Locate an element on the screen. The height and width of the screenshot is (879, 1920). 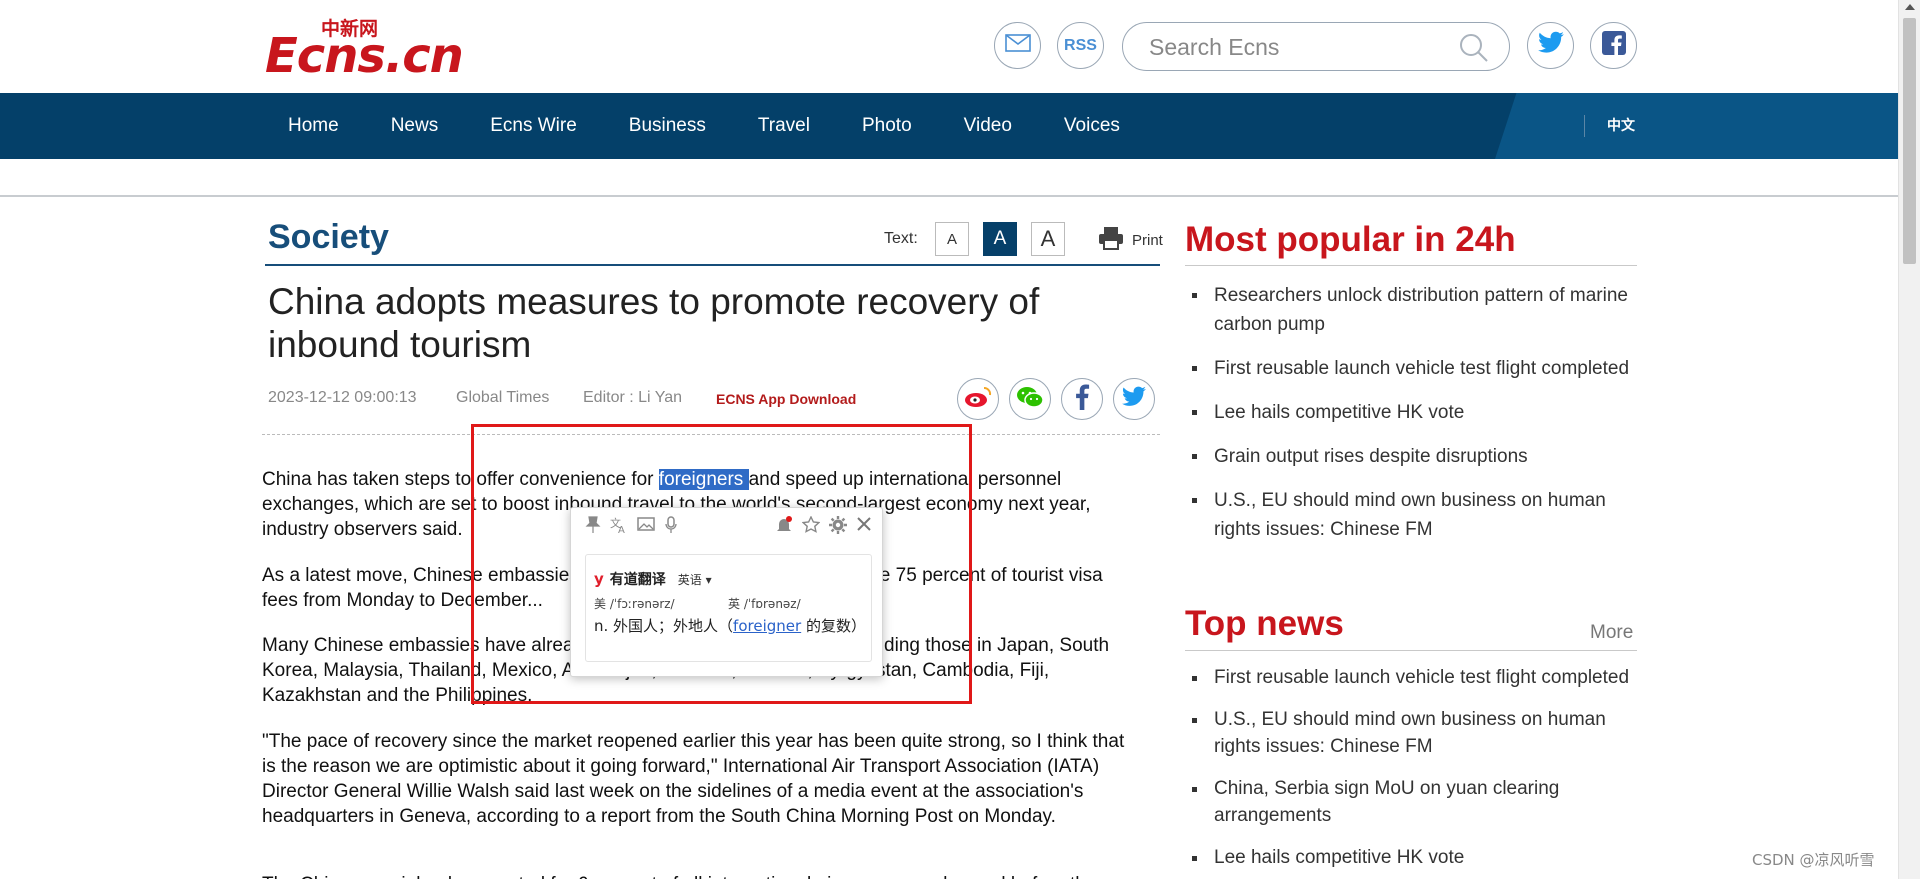
star-icon is located at coordinates (811, 527).